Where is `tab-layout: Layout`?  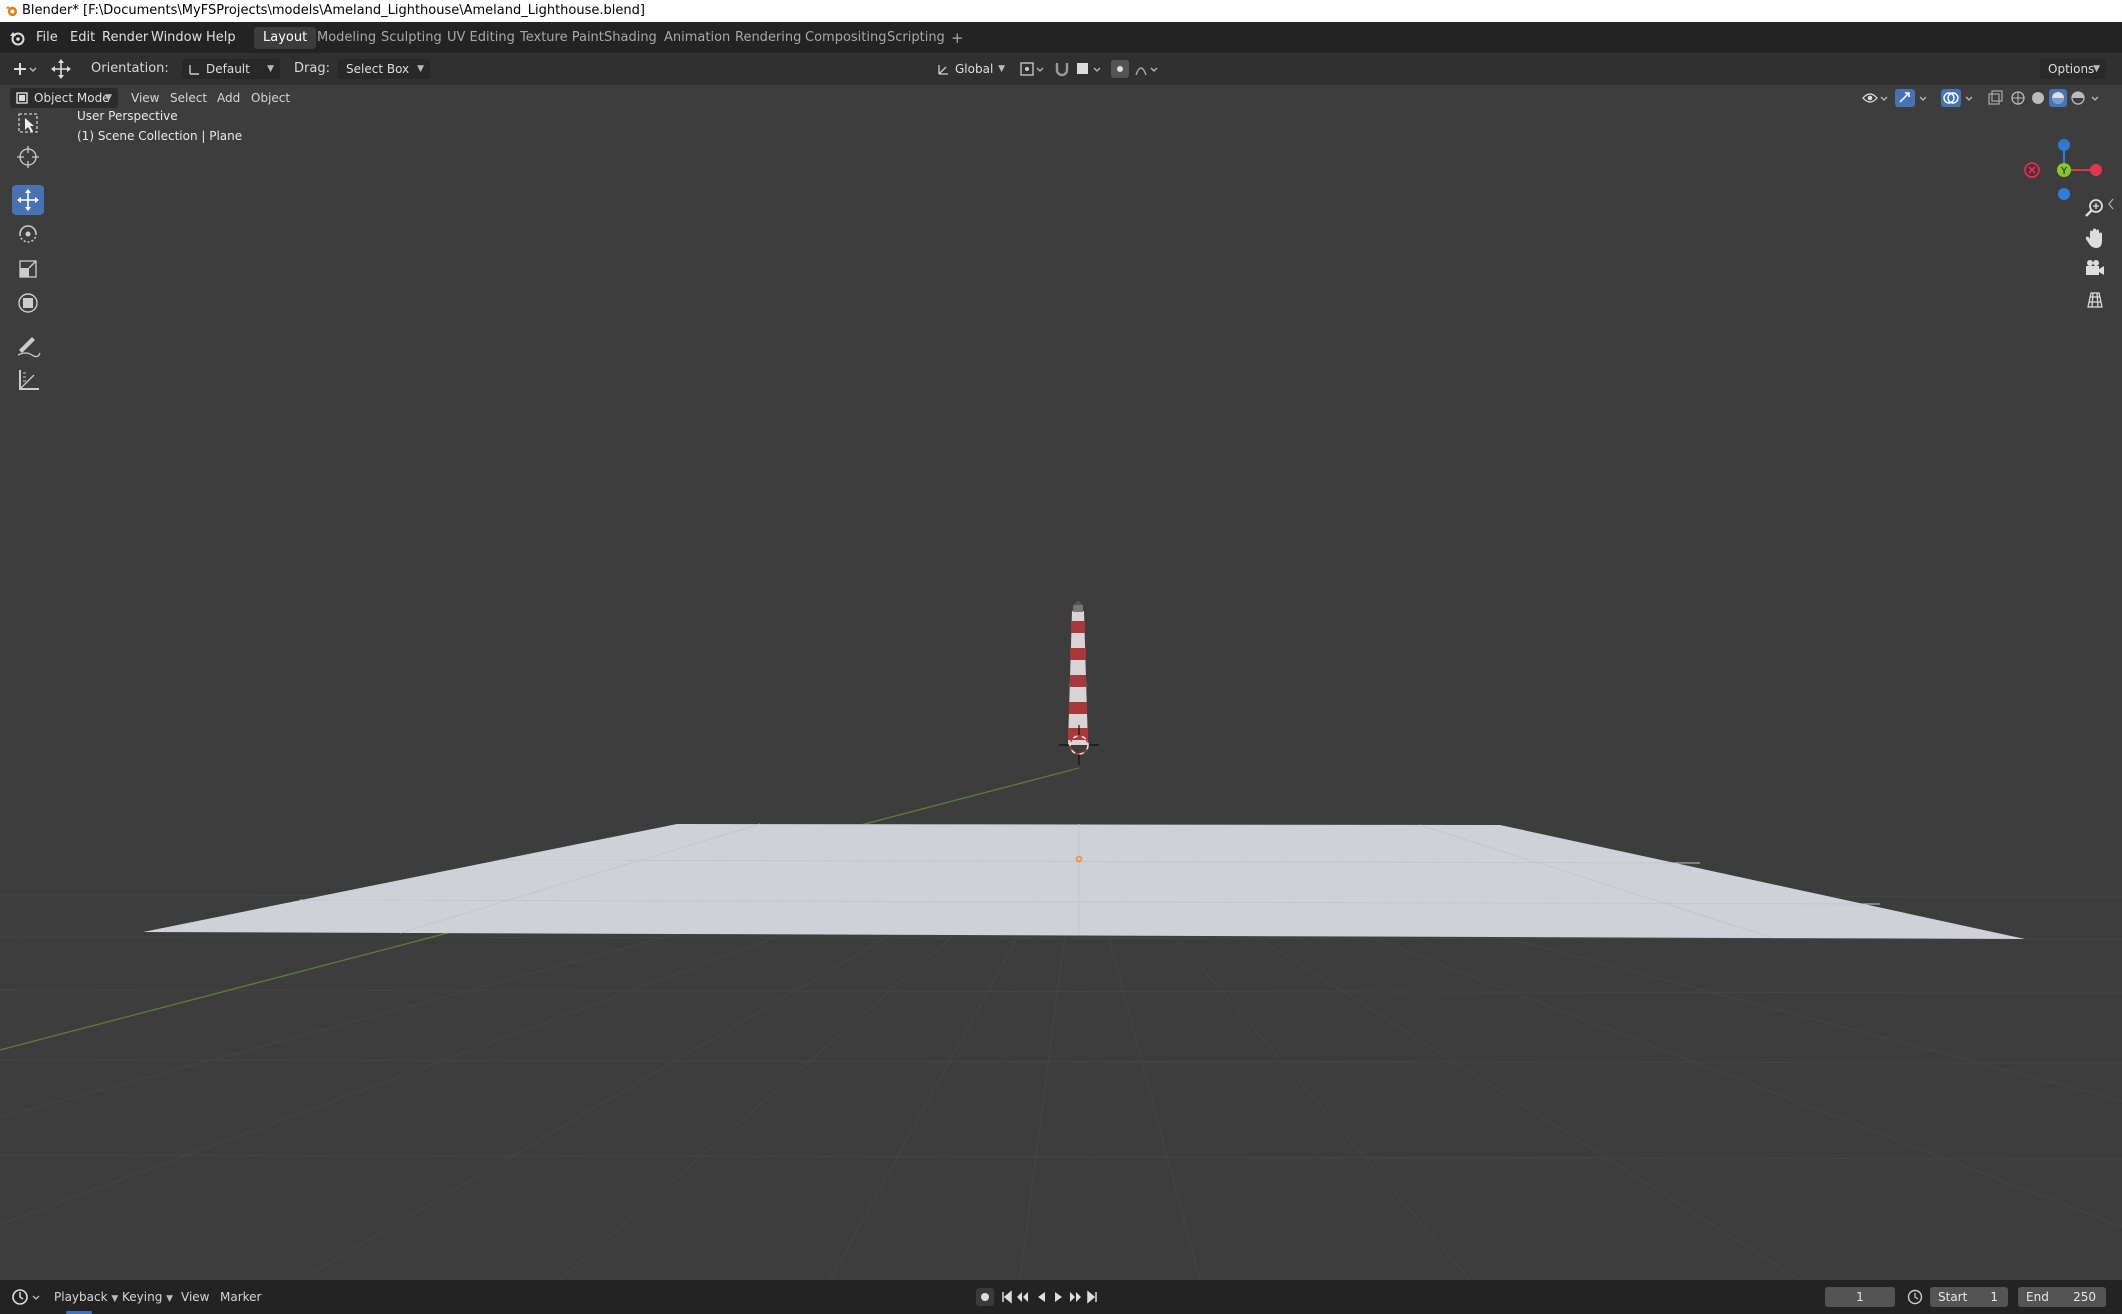
tab-layout: Layout is located at coordinates (285, 38).